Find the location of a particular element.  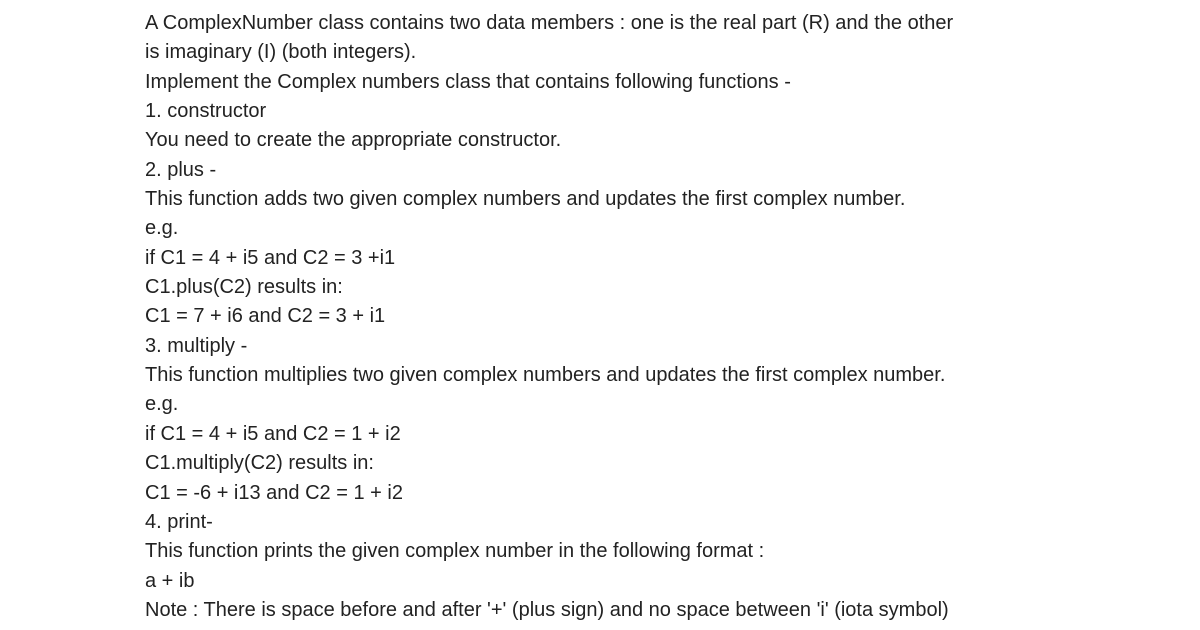

text-line: is imaginary (I) (both integers). is located at coordinates (281, 52).